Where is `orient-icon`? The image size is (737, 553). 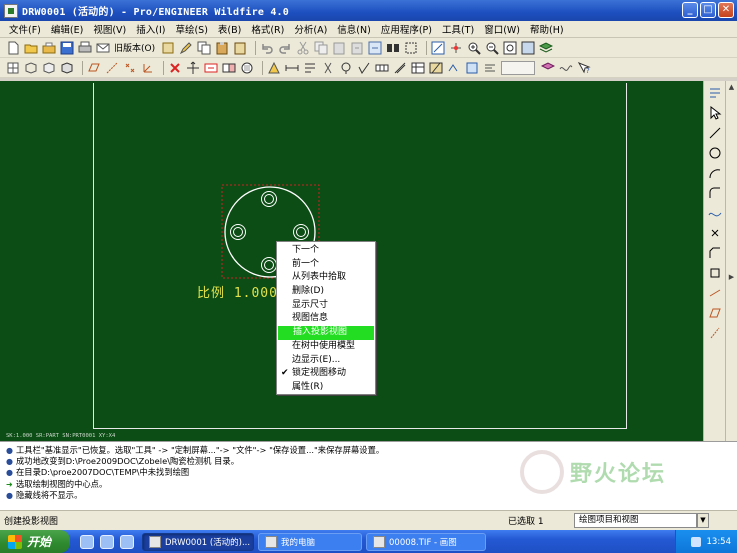 orient-icon is located at coordinates (456, 48).